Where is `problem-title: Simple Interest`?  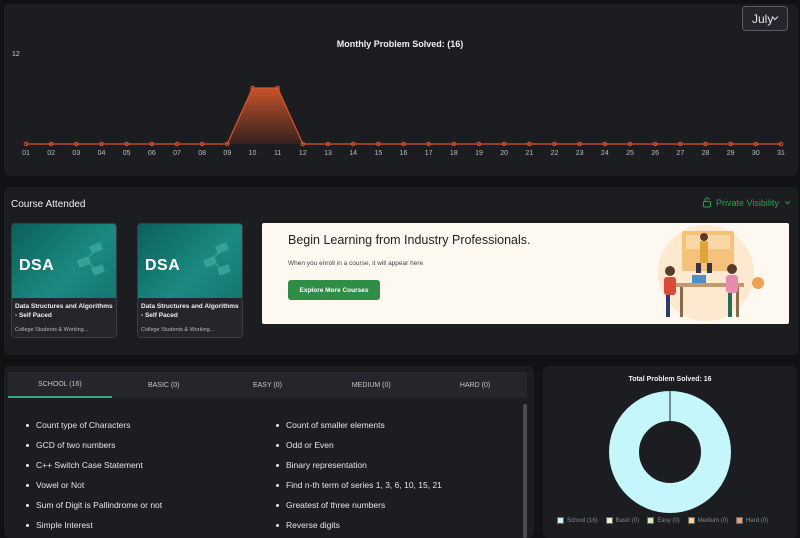
problem-title: Simple Interest is located at coordinates (64, 525).